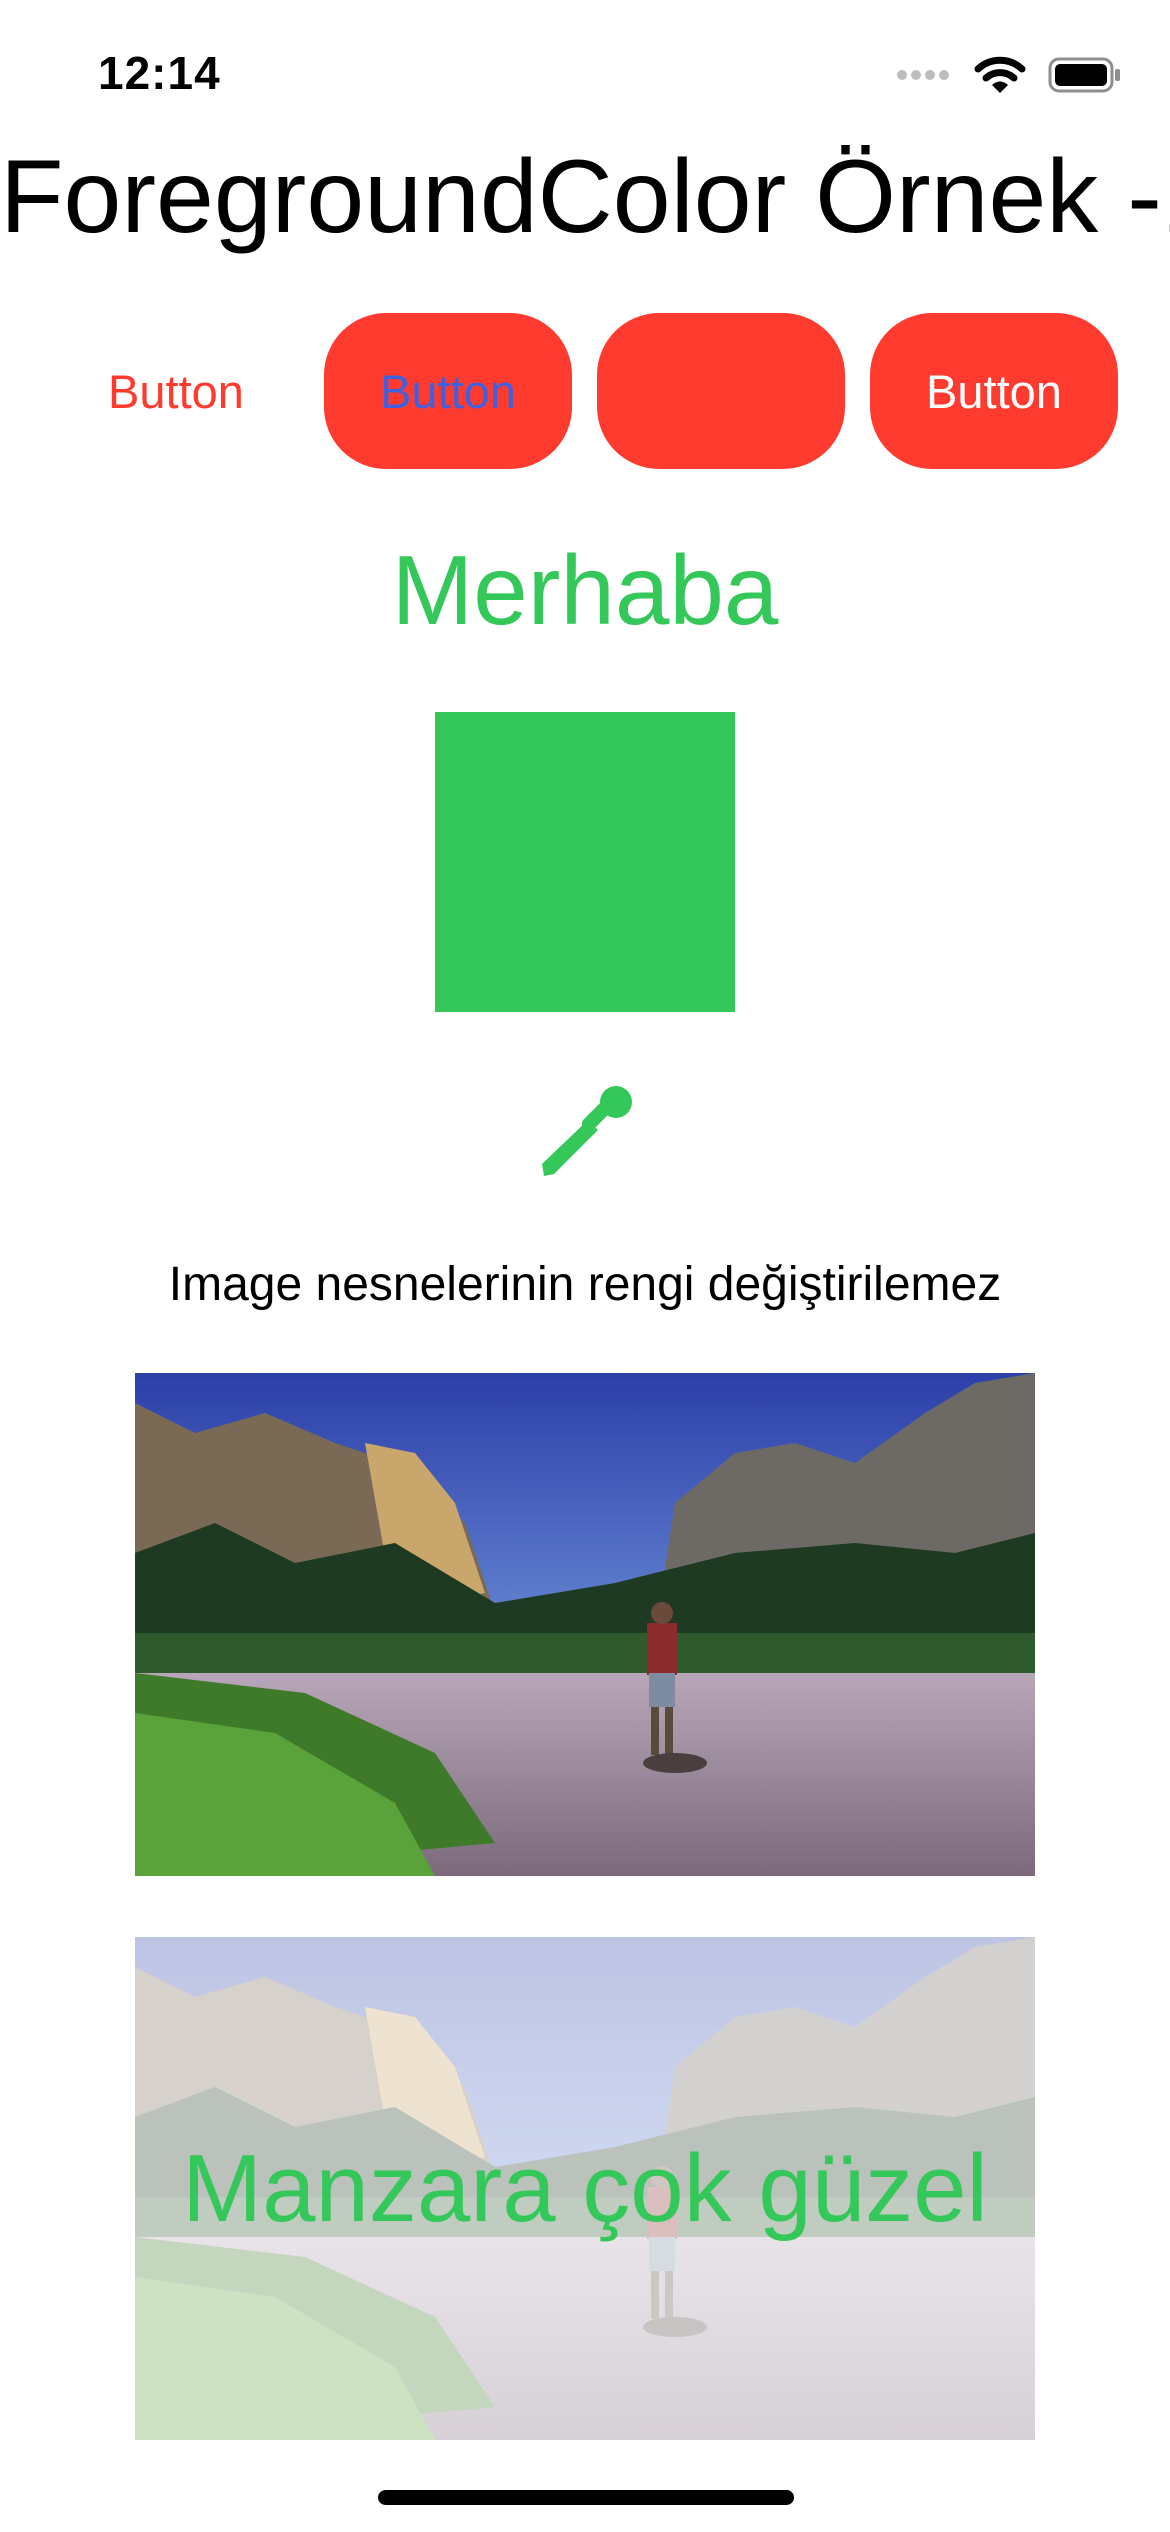  What do you see at coordinates (721, 391) in the screenshot?
I see `filled-red-text-button` at bounding box center [721, 391].